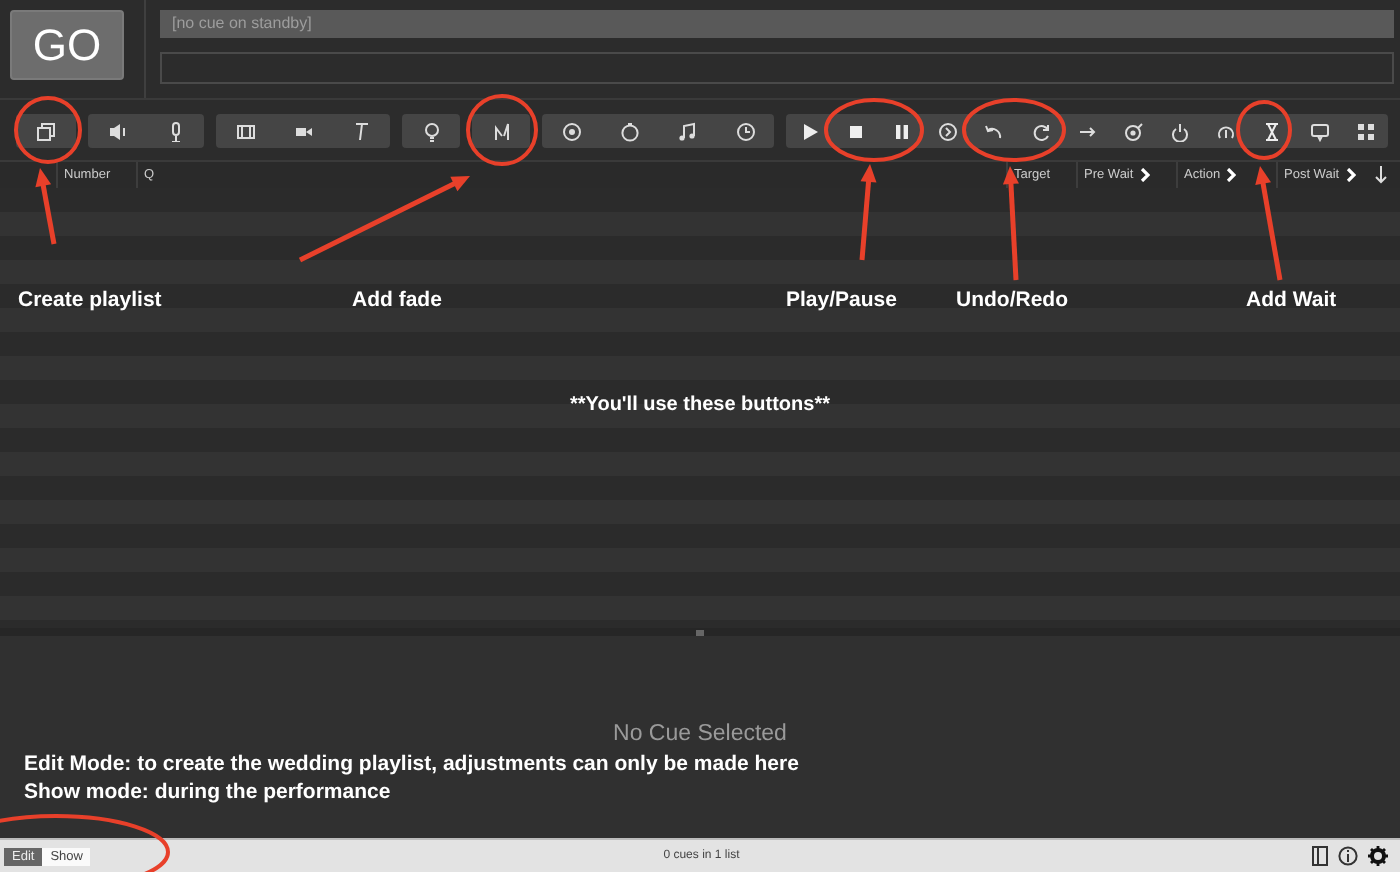  What do you see at coordinates (397, 300) in the screenshot?
I see `annotation-label: Add fade` at bounding box center [397, 300].